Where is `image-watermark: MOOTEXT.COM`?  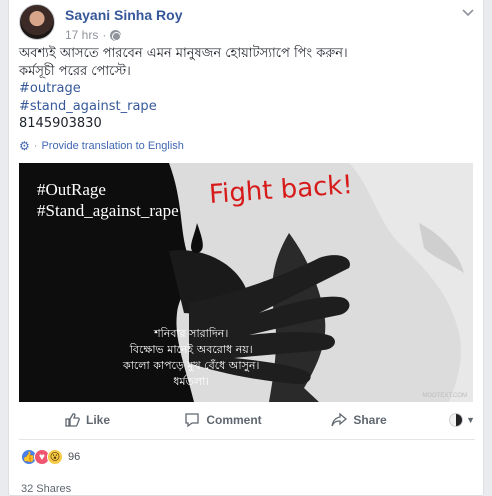
image-watermark: MOOTEXT.COM is located at coordinates (444, 396).